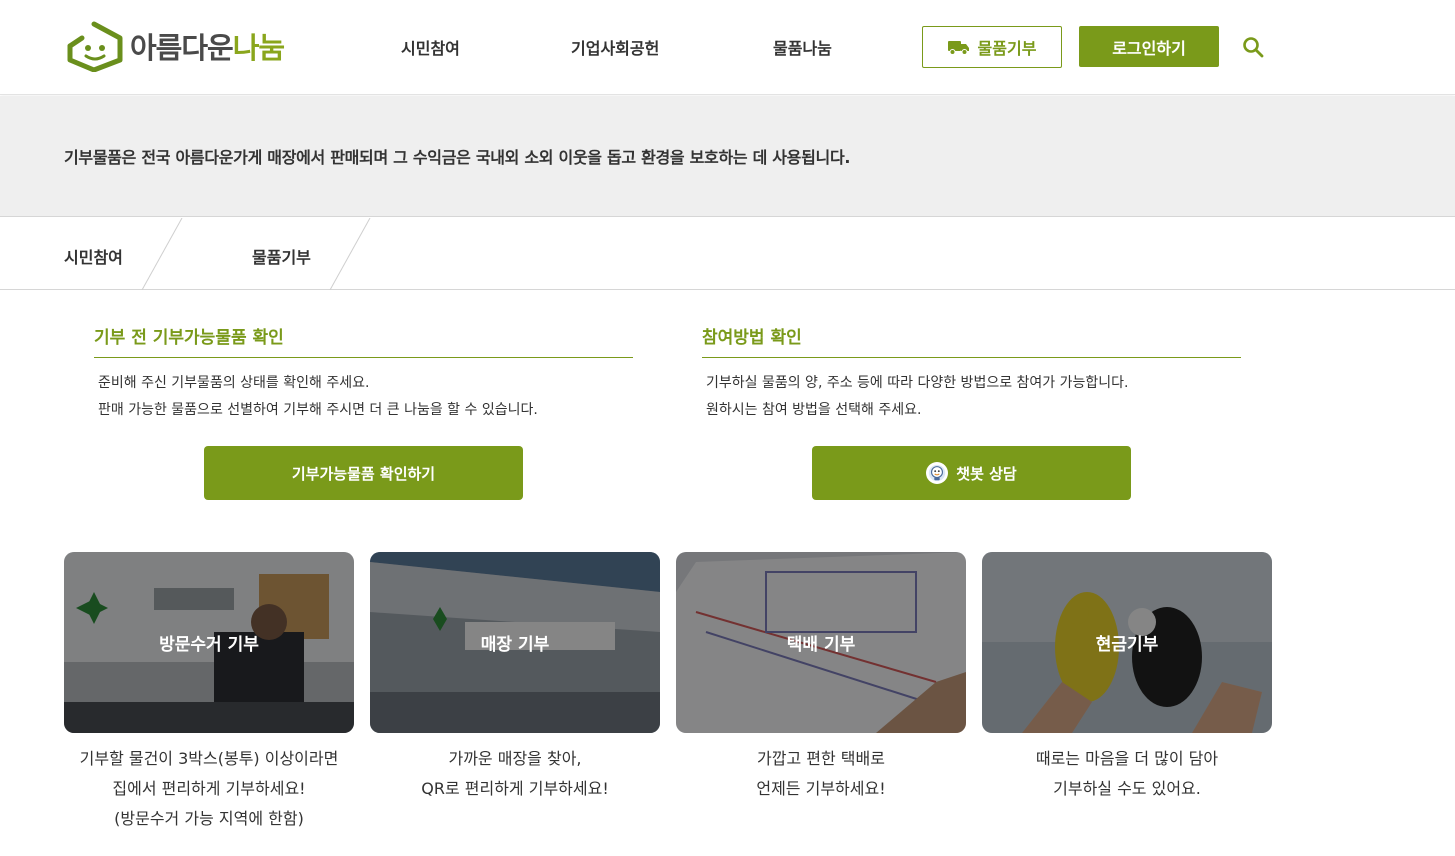 The height and width of the screenshot is (856, 1455). Describe the element at coordinates (821, 788) in the screenshot. I see `card-desc-line: 언제든 기부하세요!` at that location.